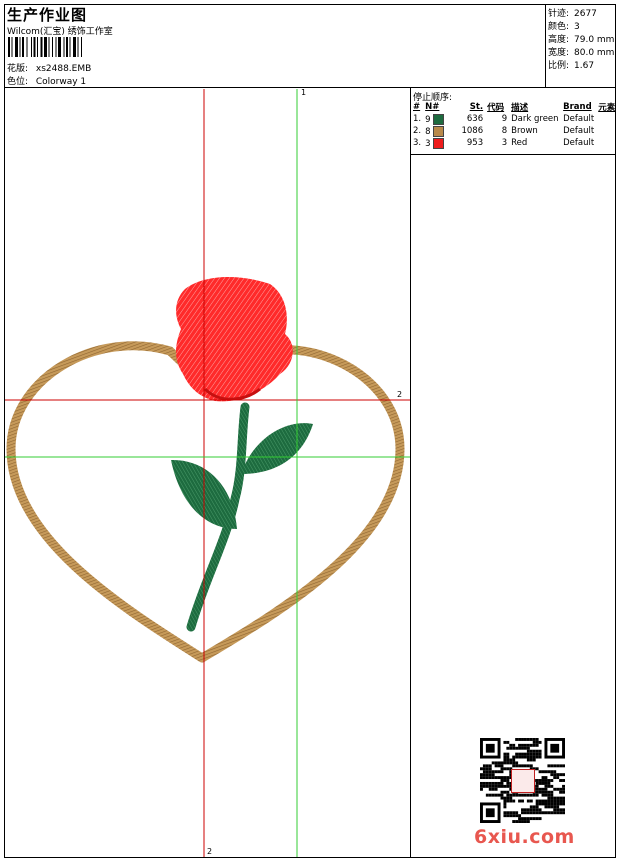 The width and height of the screenshot is (620, 860). I want to click on panel-divider, so click(410, 472).